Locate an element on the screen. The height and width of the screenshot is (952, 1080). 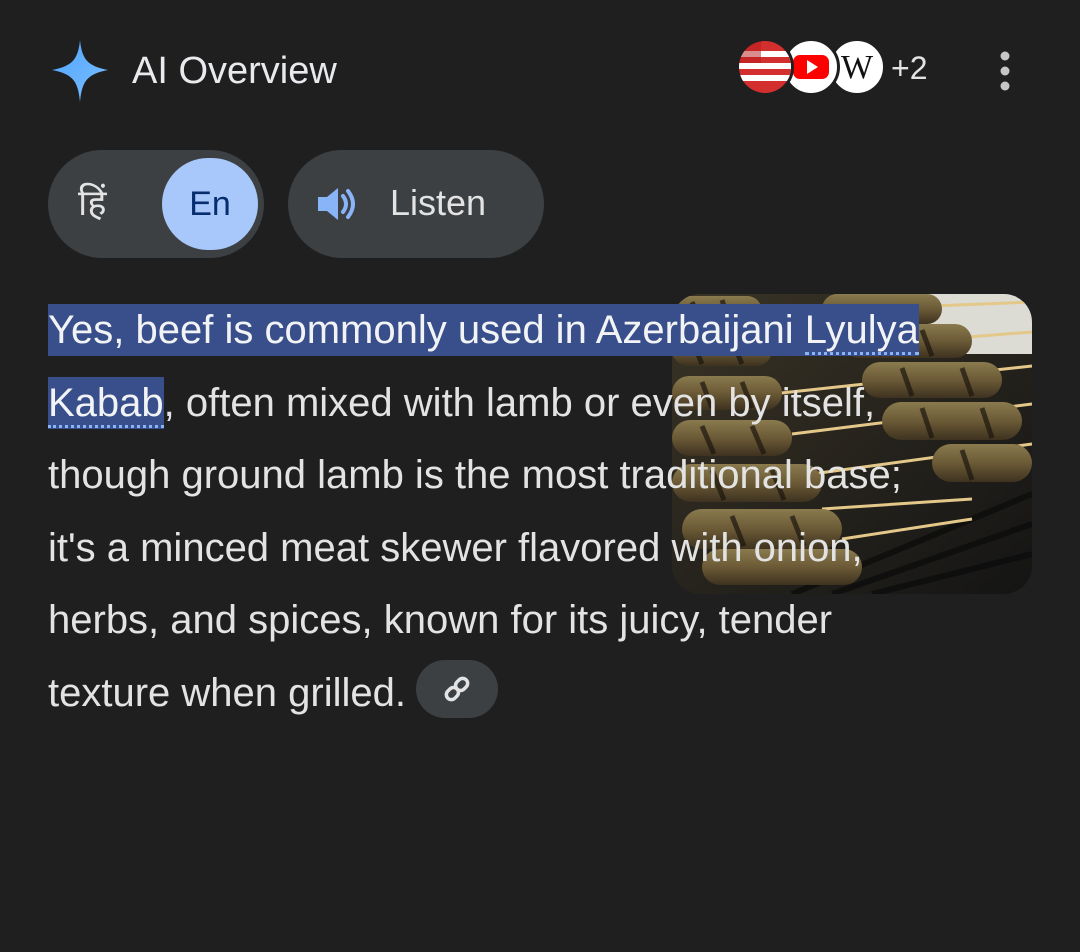
citation-link-button is located at coordinates (456, 688).